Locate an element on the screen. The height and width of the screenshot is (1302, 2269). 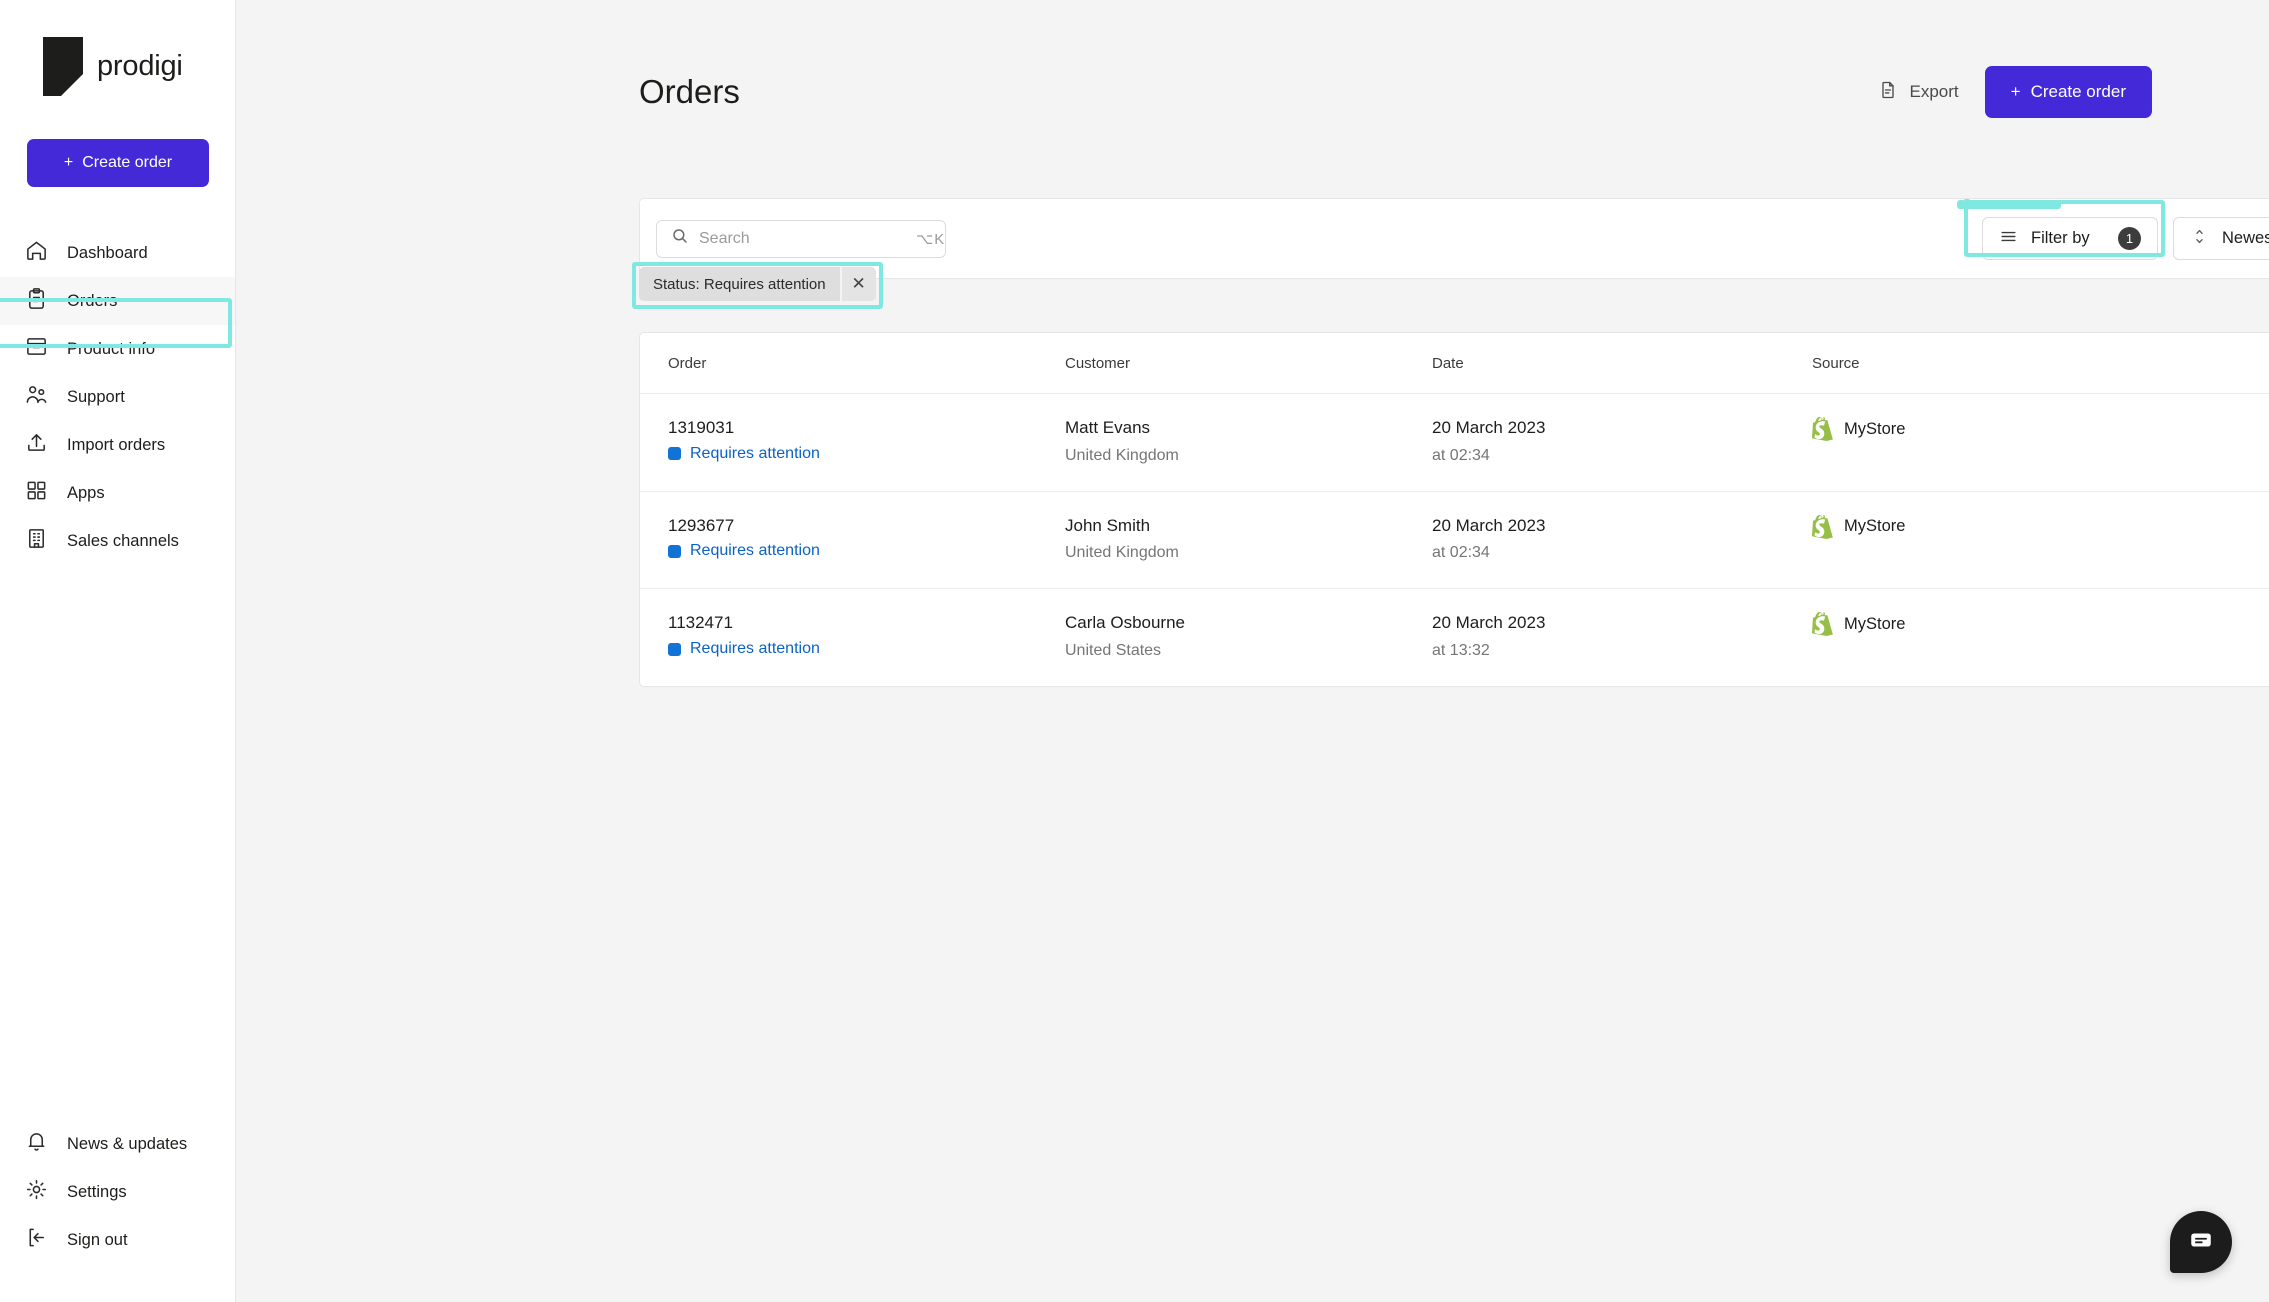
order-id: 1293677 is located at coordinates (701, 525).